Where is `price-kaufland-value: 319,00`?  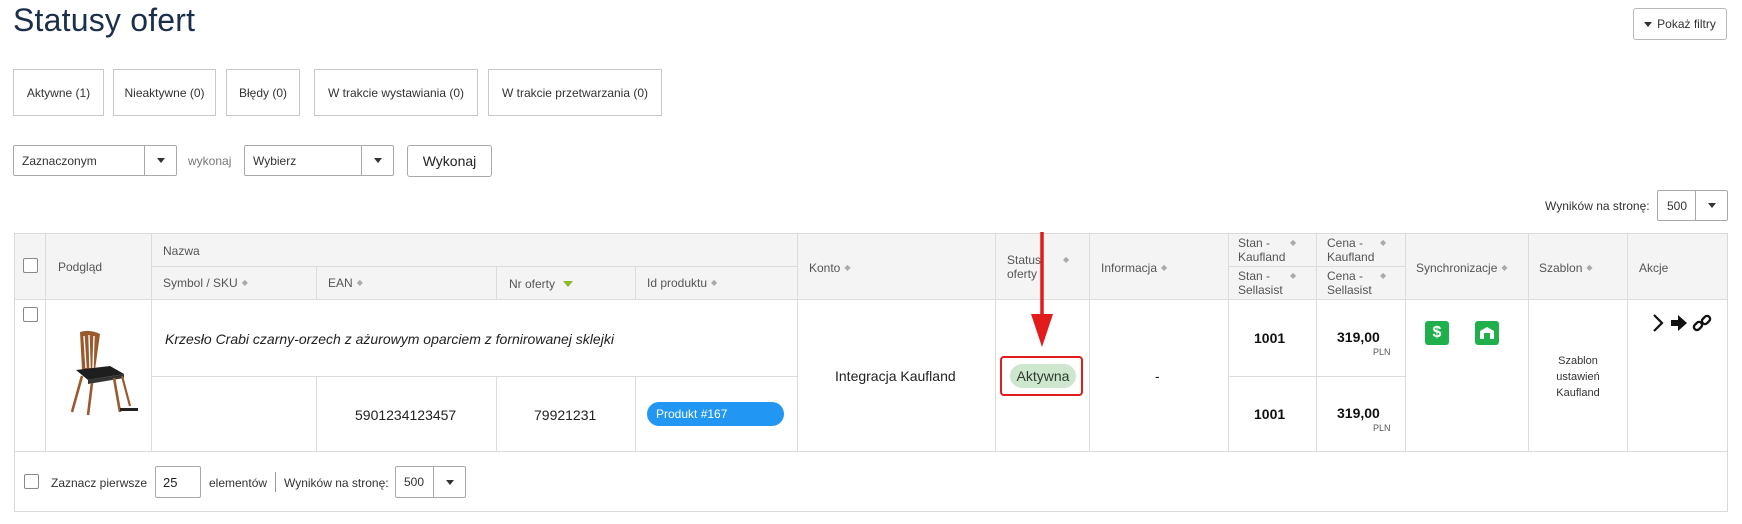 price-kaufland-value: 319,00 is located at coordinates (1358, 337).